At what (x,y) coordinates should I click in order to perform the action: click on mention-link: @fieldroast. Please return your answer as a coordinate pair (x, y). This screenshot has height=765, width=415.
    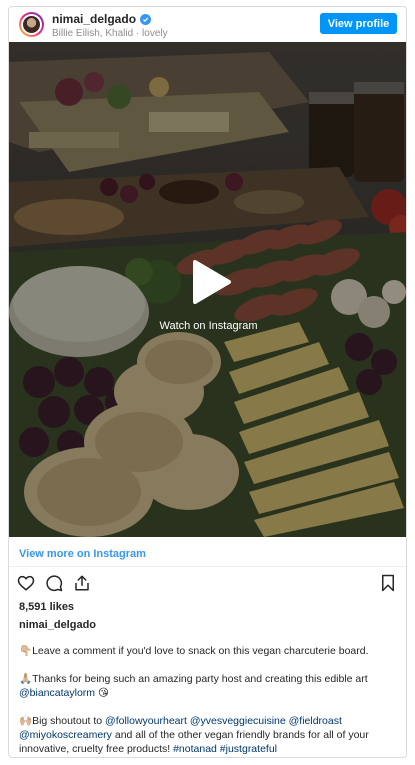
    Looking at the image, I should click on (315, 721).